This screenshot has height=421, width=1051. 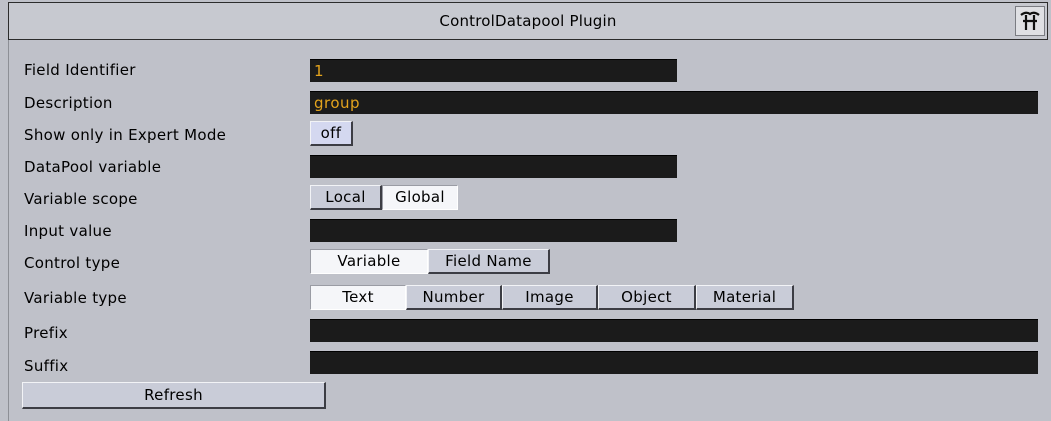 What do you see at coordinates (493, 70) in the screenshot?
I see `field-identifier-input: 1` at bounding box center [493, 70].